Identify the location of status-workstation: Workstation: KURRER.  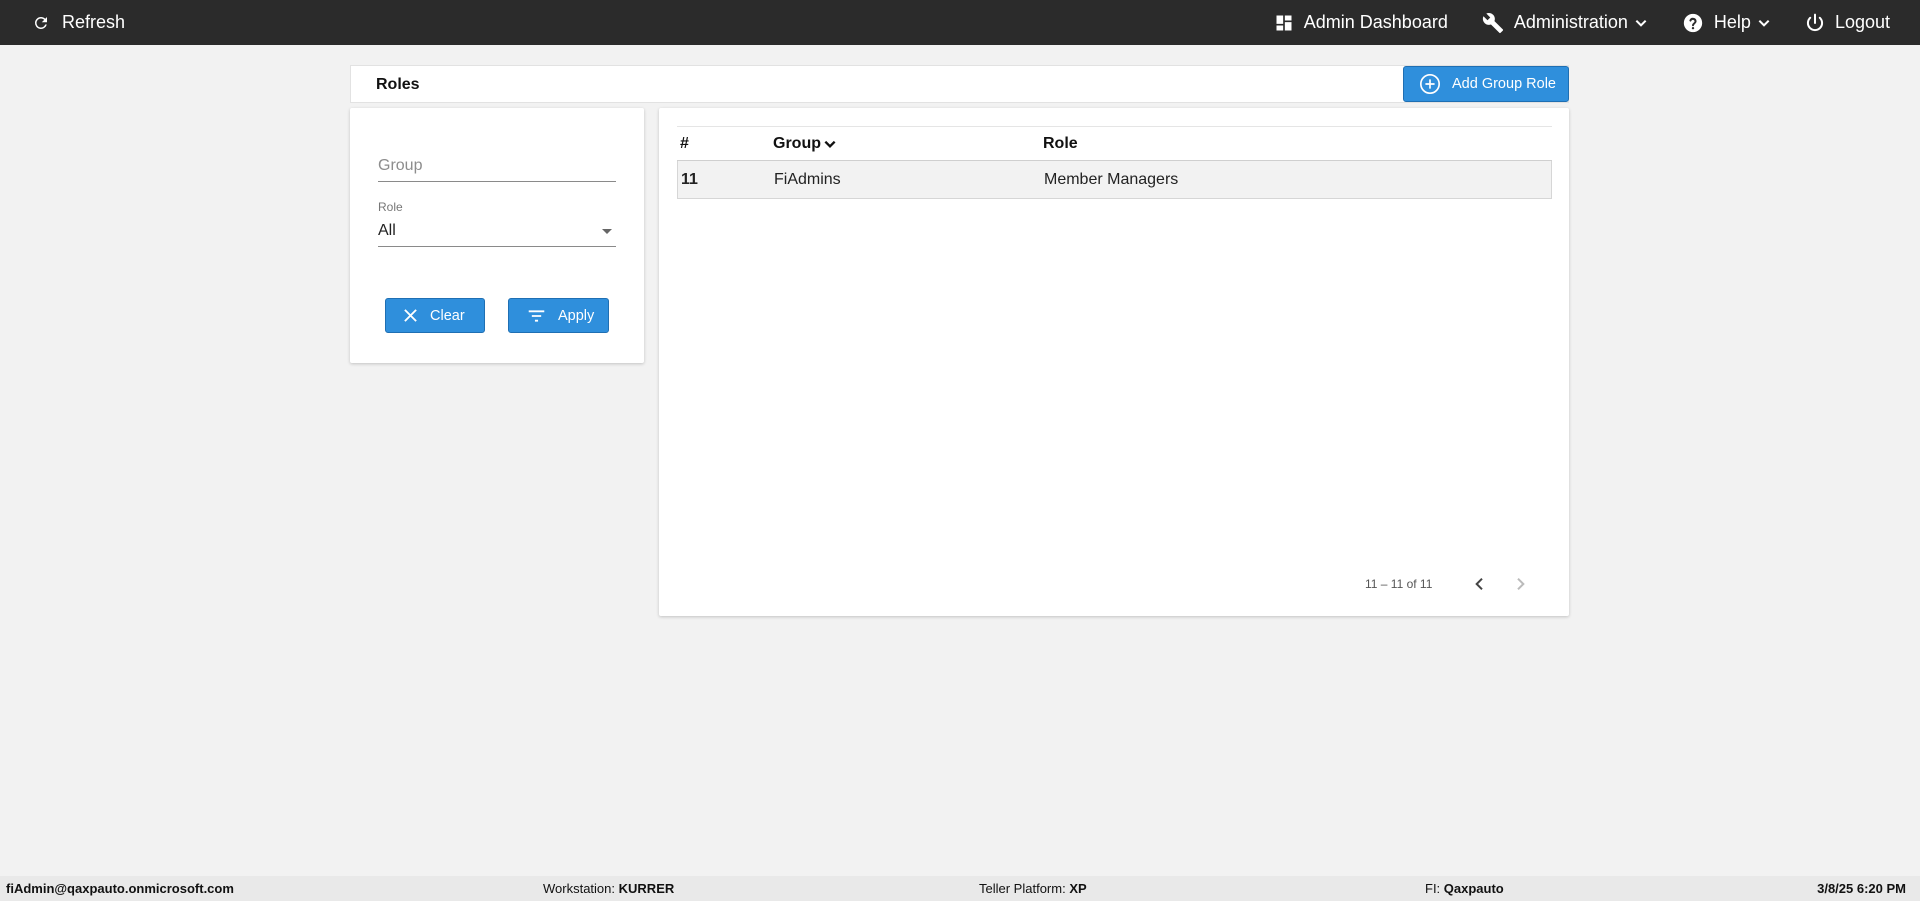
(608, 888).